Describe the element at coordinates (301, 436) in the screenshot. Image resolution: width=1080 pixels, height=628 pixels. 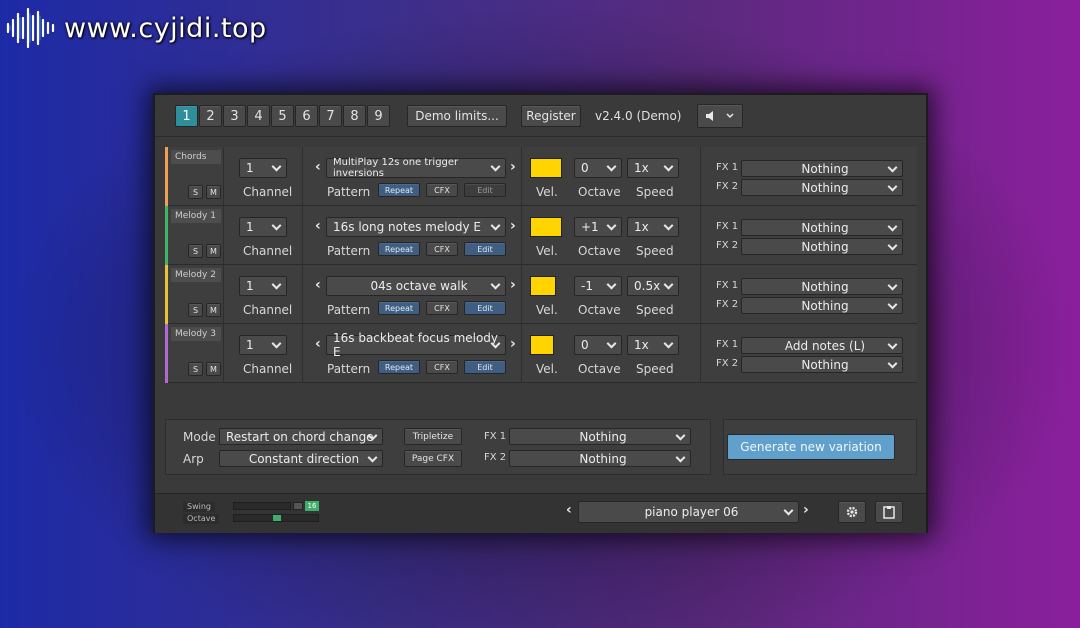
I see `mode-dropdown: Restart on chord change` at that location.